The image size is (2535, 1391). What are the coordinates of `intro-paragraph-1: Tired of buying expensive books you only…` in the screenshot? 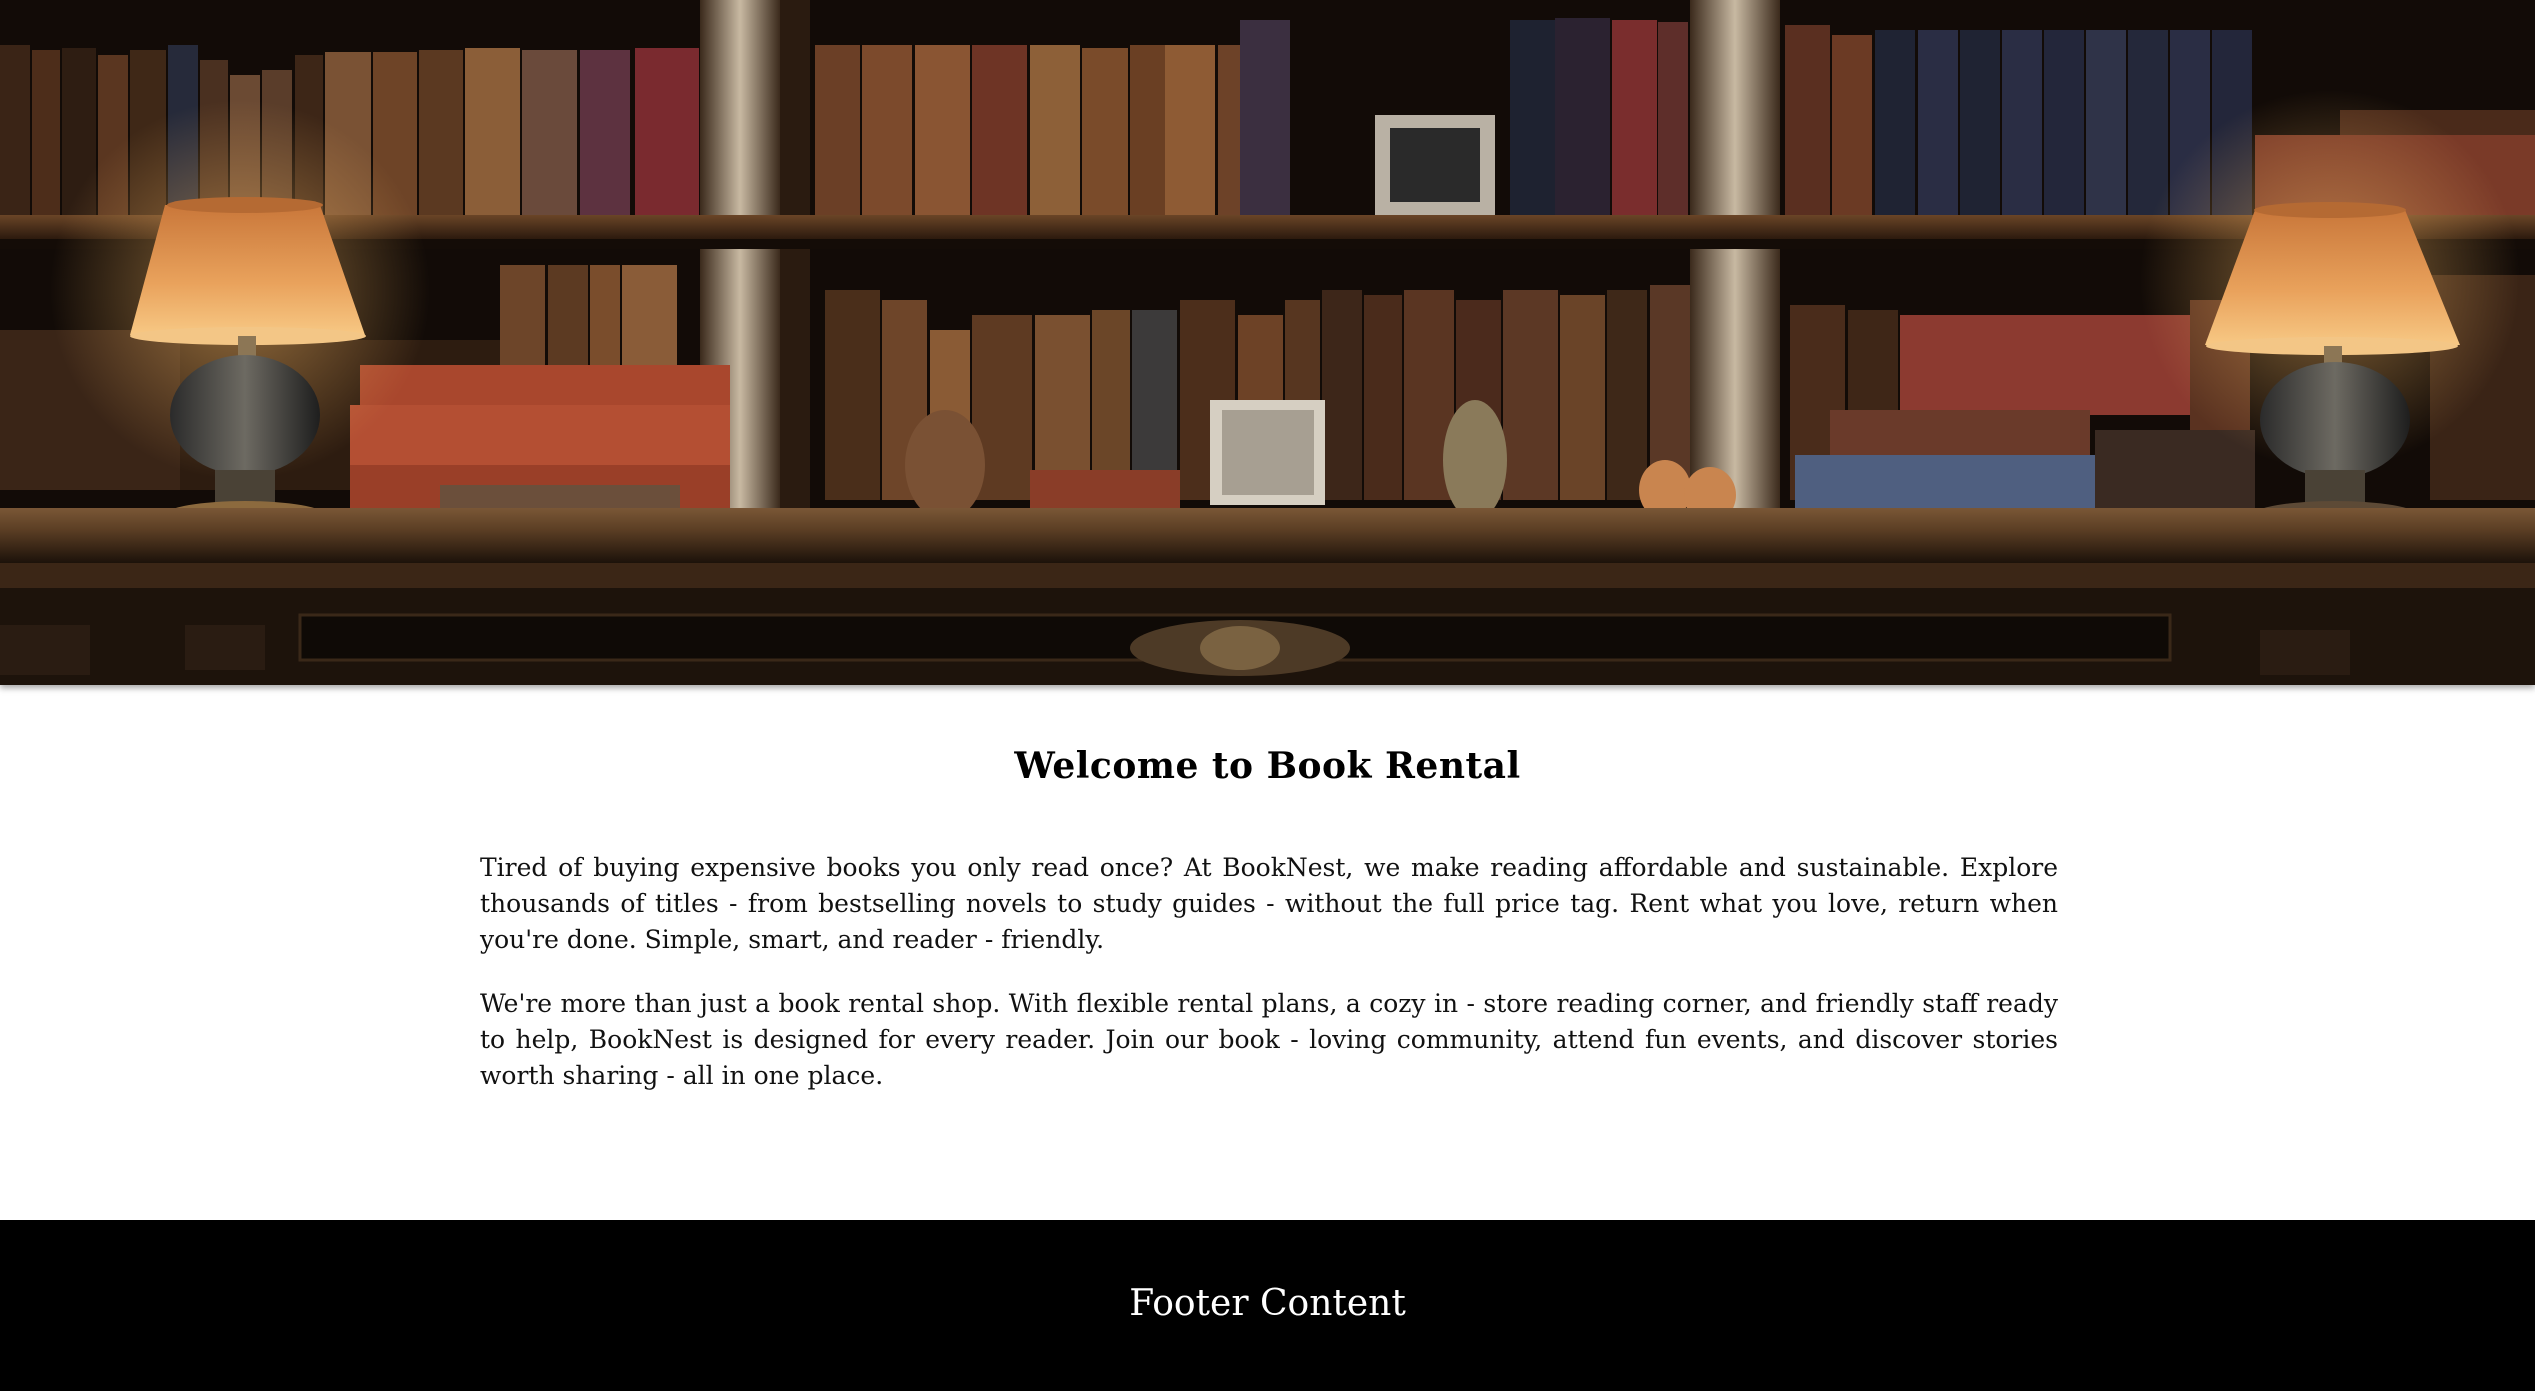 It's located at (1269, 903).